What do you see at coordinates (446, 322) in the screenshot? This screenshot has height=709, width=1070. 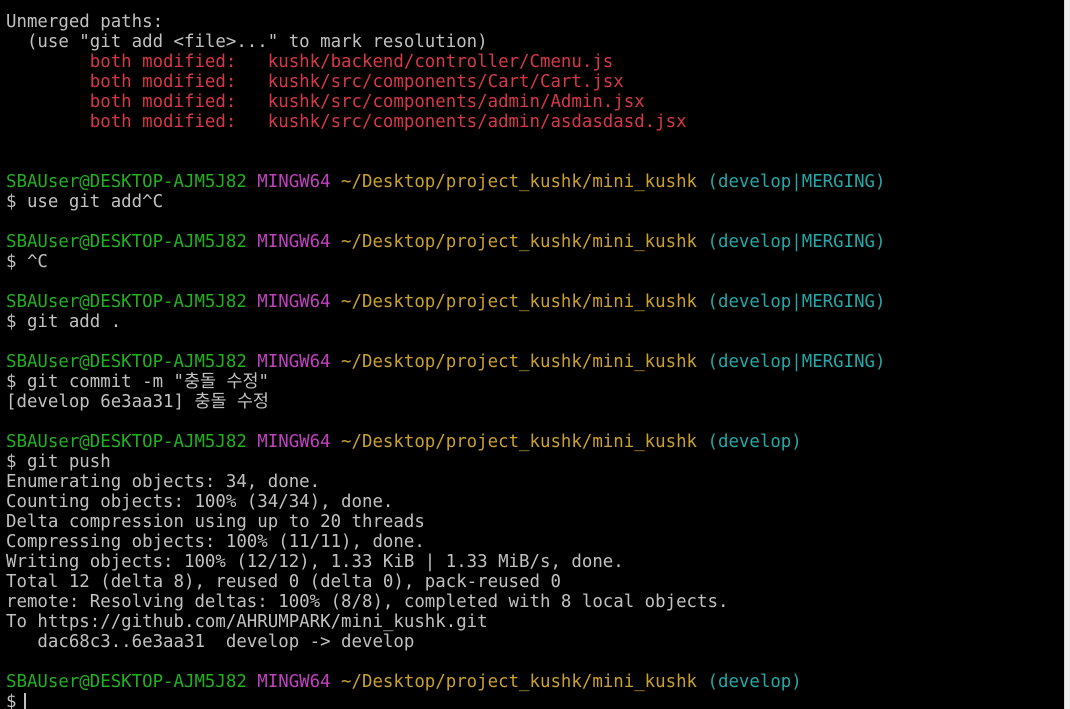 I see `terminal-line: $ git add .` at bounding box center [446, 322].